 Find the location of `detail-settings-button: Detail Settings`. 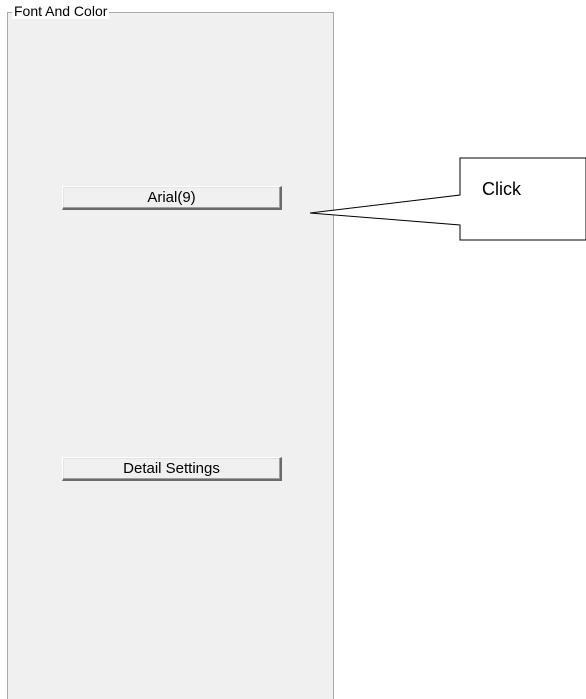

detail-settings-button: Detail Settings is located at coordinates (172, 469).